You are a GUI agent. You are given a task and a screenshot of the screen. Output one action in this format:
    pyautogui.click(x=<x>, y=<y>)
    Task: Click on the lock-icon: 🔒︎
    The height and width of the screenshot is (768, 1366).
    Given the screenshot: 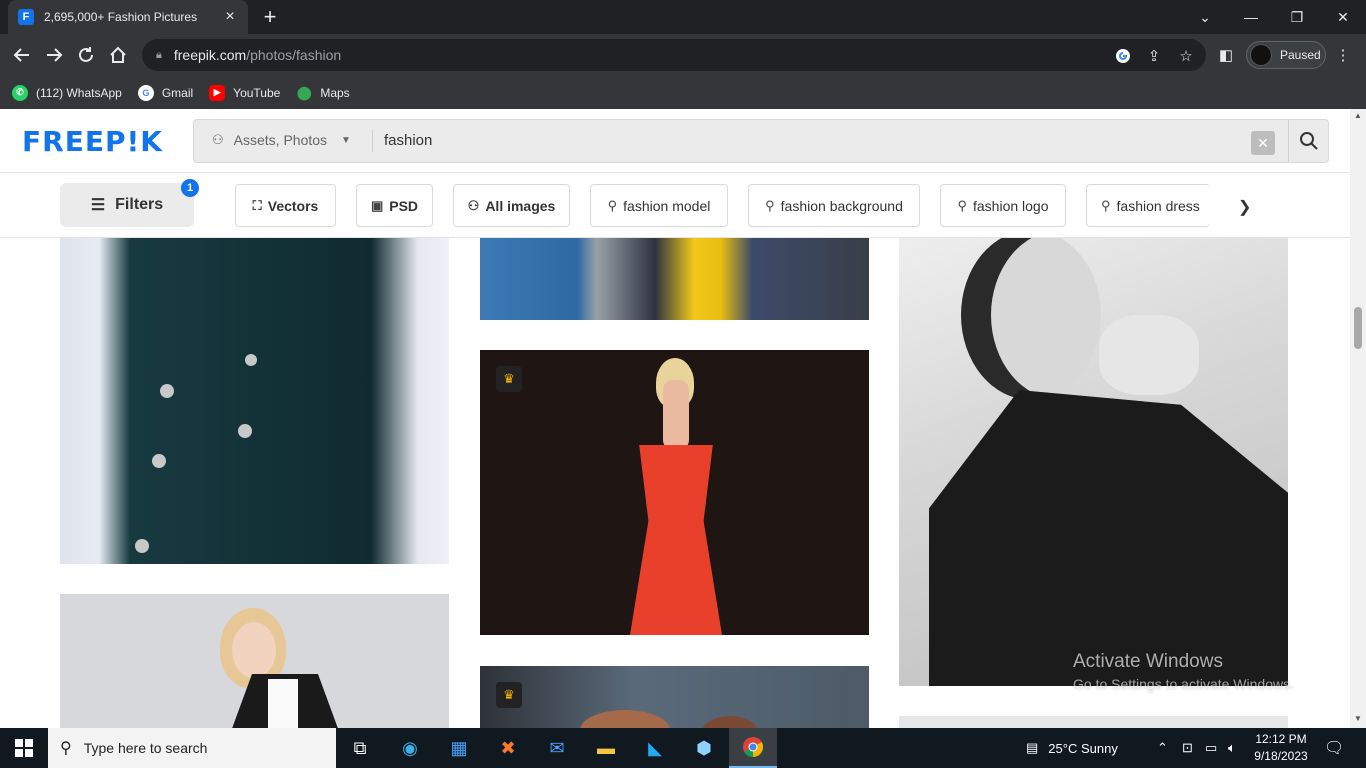 What is the action you would take?
    pyautogui.click(x=159, y=54)
    